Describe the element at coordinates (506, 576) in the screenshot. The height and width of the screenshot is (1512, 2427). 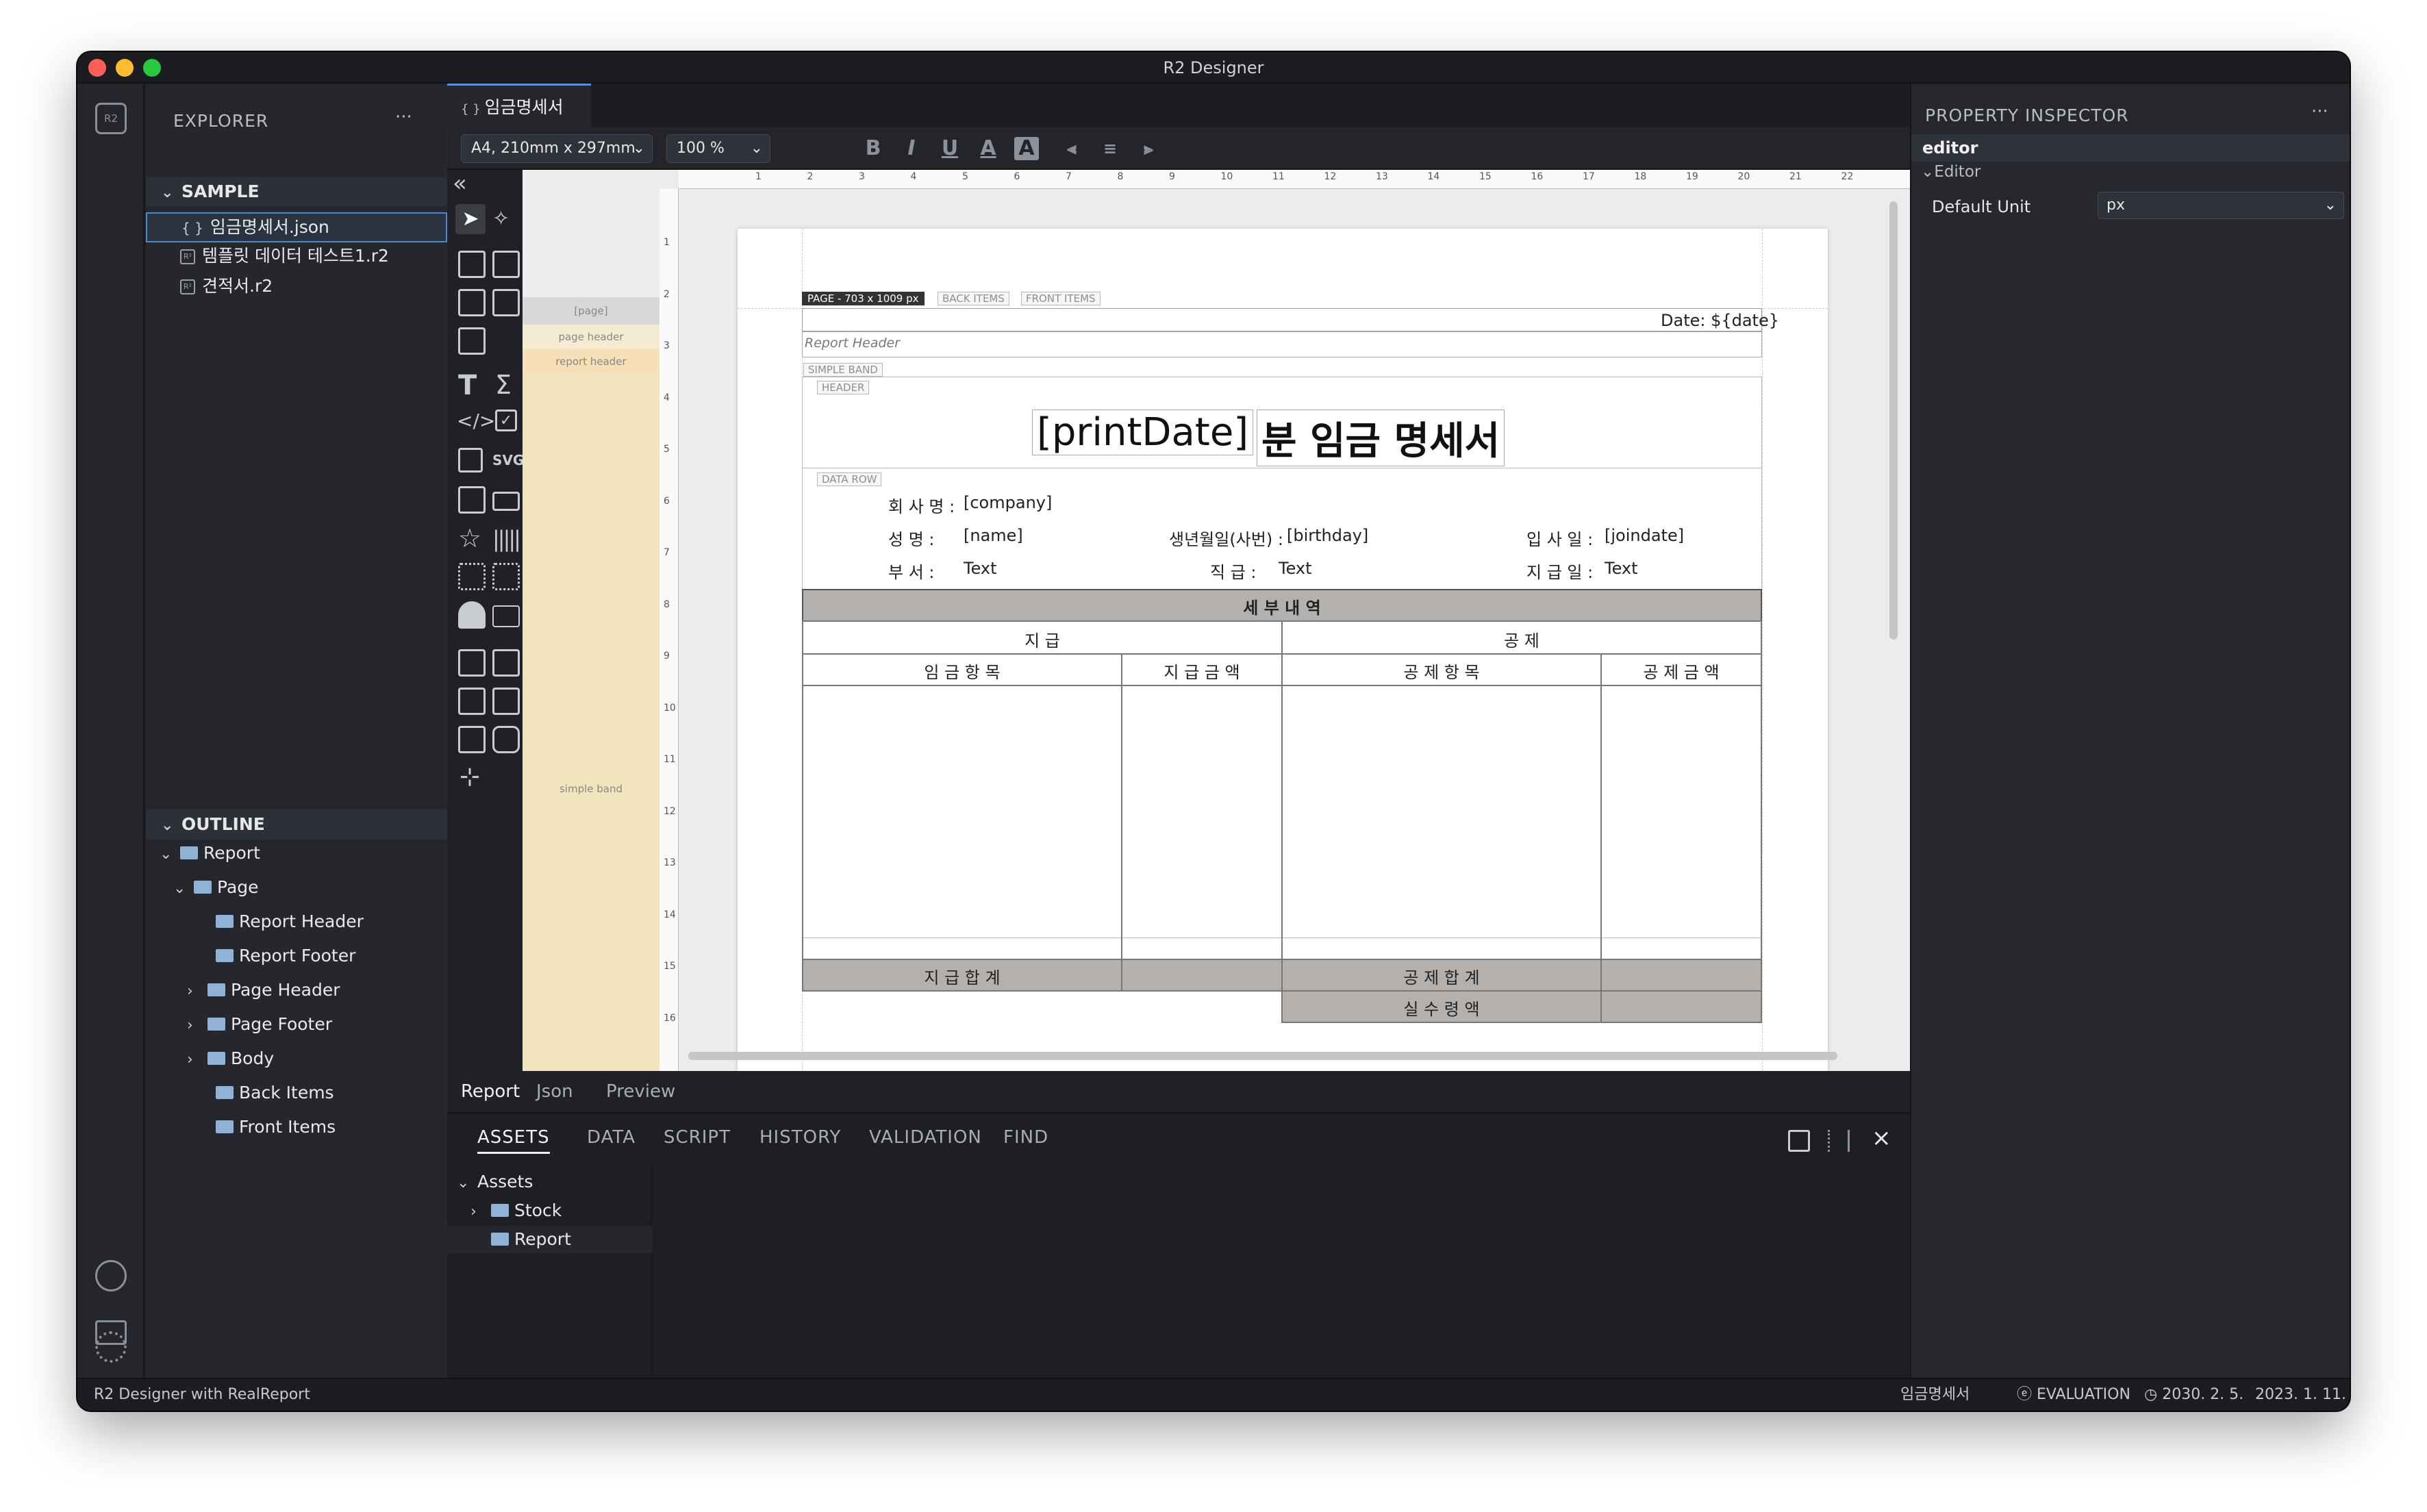
I see `matrix-code-tool-icon` at that location.